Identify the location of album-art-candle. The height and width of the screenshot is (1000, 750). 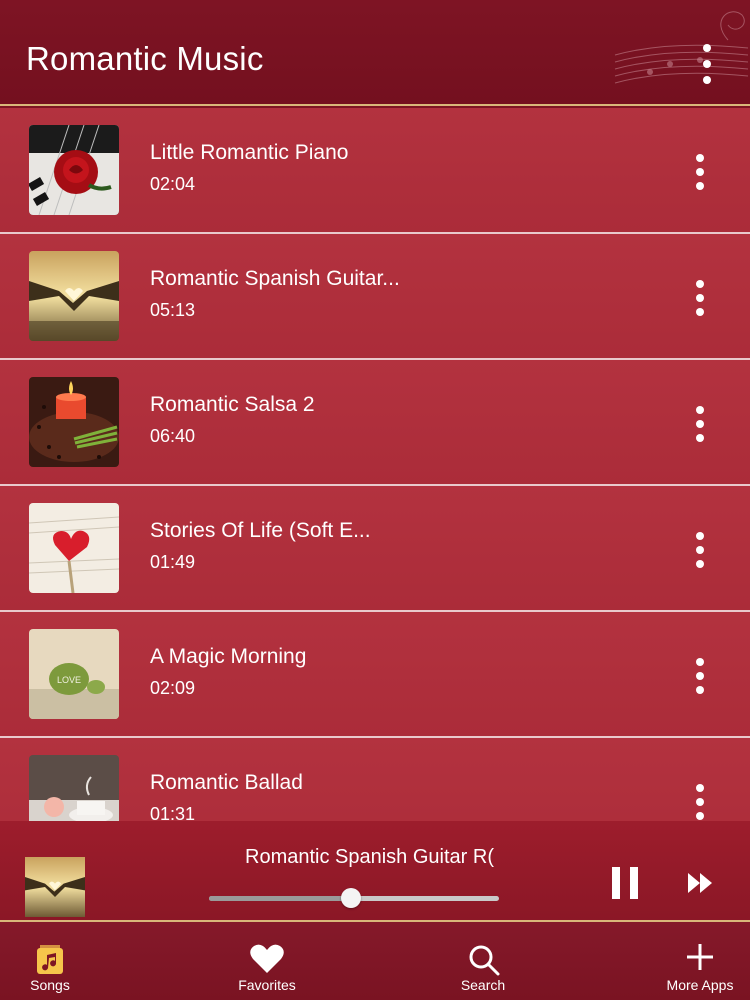
(74, 422).